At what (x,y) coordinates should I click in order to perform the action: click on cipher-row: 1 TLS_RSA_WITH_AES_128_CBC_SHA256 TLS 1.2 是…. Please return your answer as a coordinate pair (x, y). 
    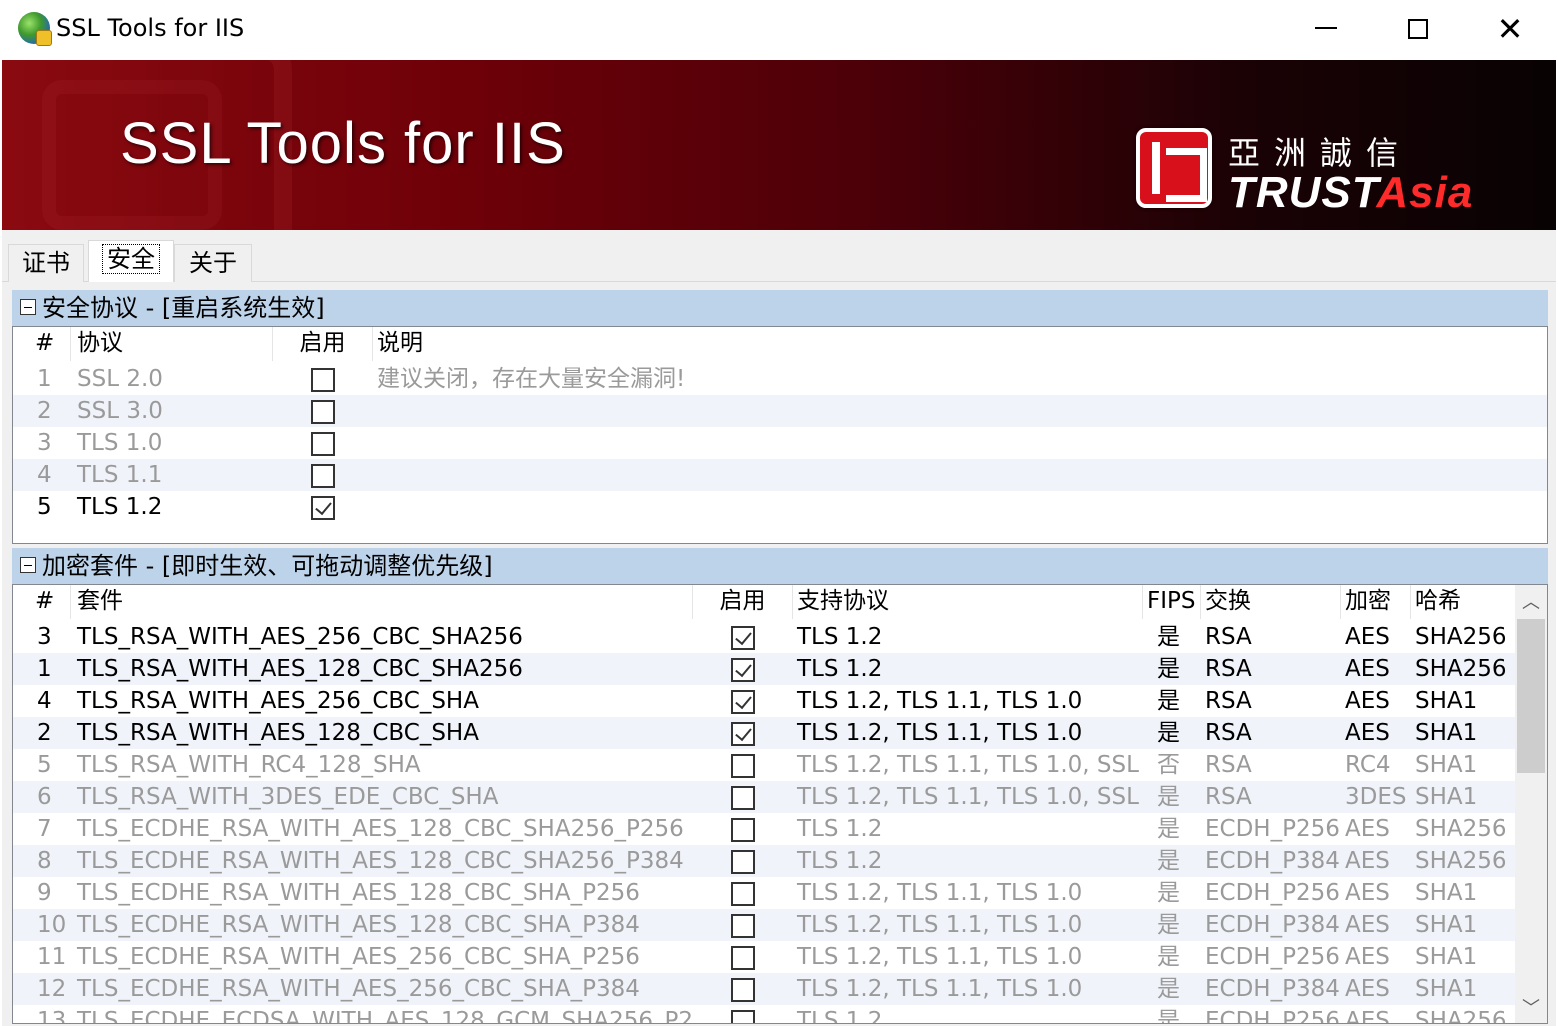
    Looking at the image, I should click on (764, 669).